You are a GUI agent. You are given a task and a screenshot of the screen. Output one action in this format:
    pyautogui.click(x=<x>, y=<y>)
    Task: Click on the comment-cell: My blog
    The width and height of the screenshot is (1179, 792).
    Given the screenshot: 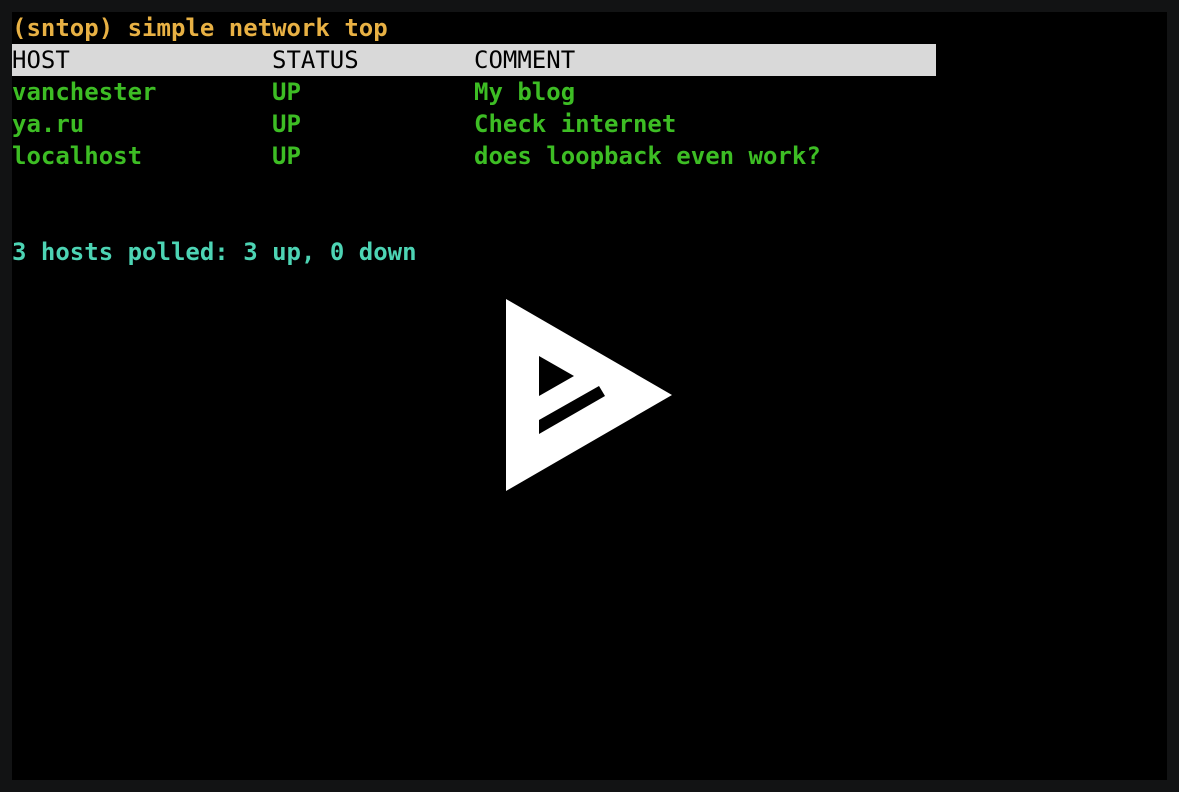 What is the action you would take?
    pyautogui.click(x=525, y=92)
    